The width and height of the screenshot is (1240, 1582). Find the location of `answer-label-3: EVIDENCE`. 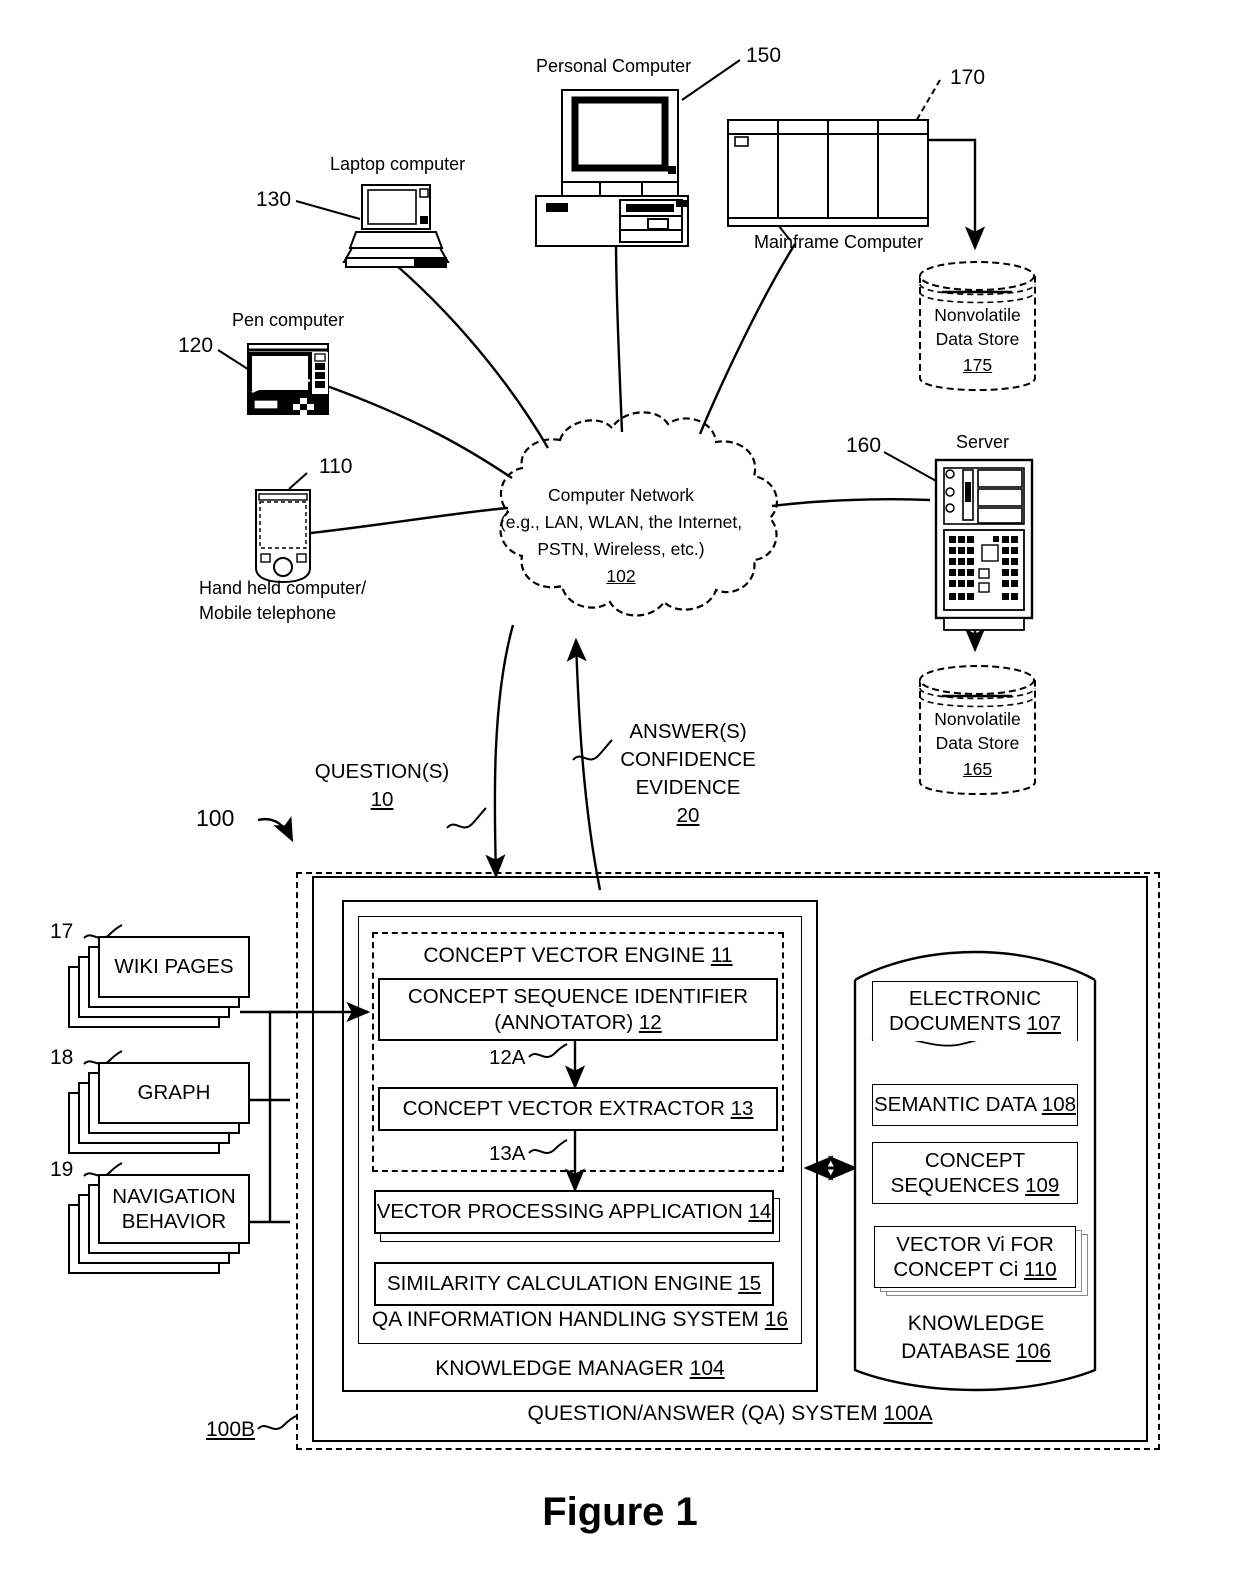

answer-label-3: EVIDENCE is located at coordinates (688, 787).